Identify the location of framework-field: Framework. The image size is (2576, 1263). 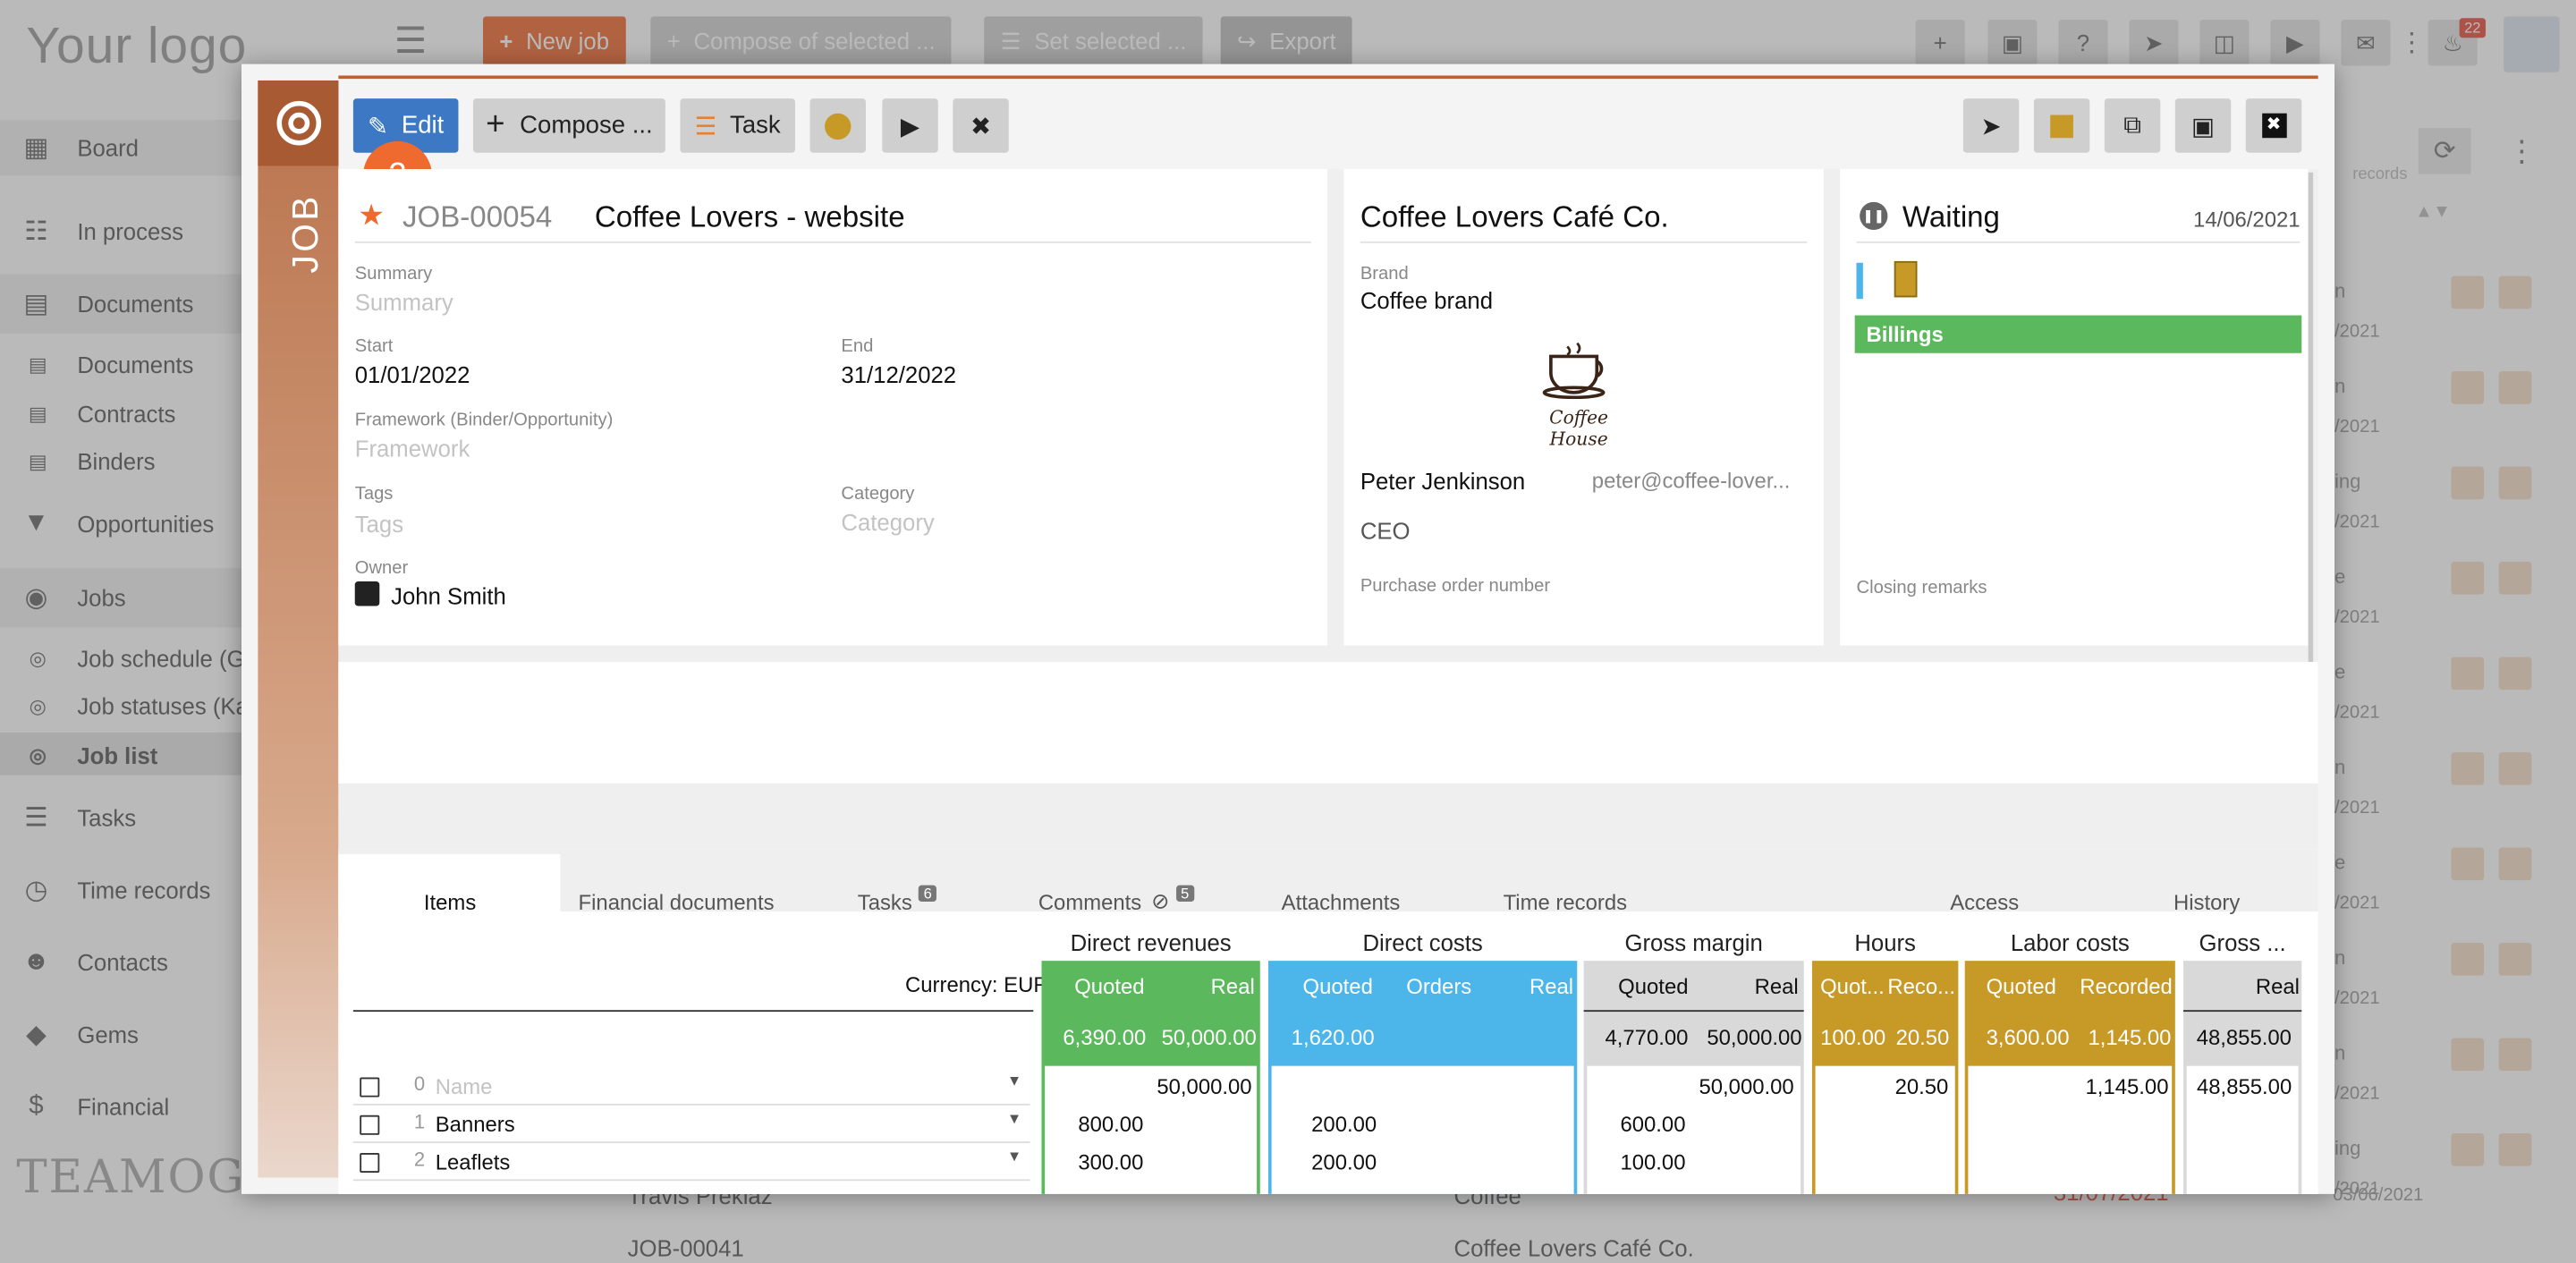
(412, 449).